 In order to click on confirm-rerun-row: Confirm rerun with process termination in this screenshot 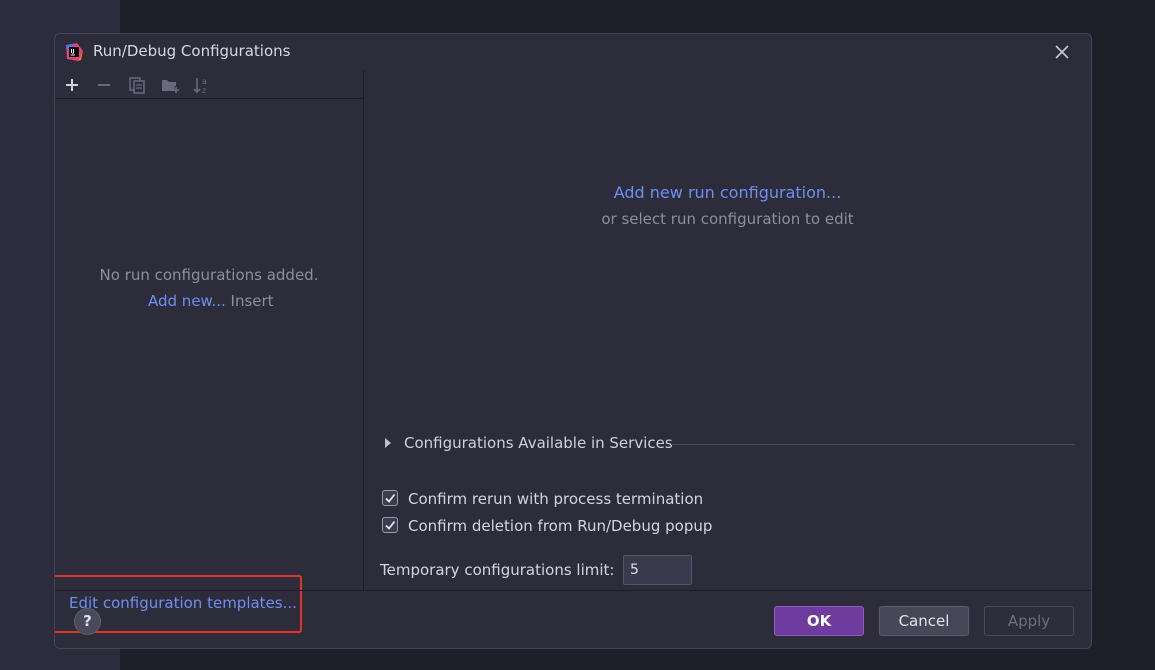, I will do `click(632, 500)`.